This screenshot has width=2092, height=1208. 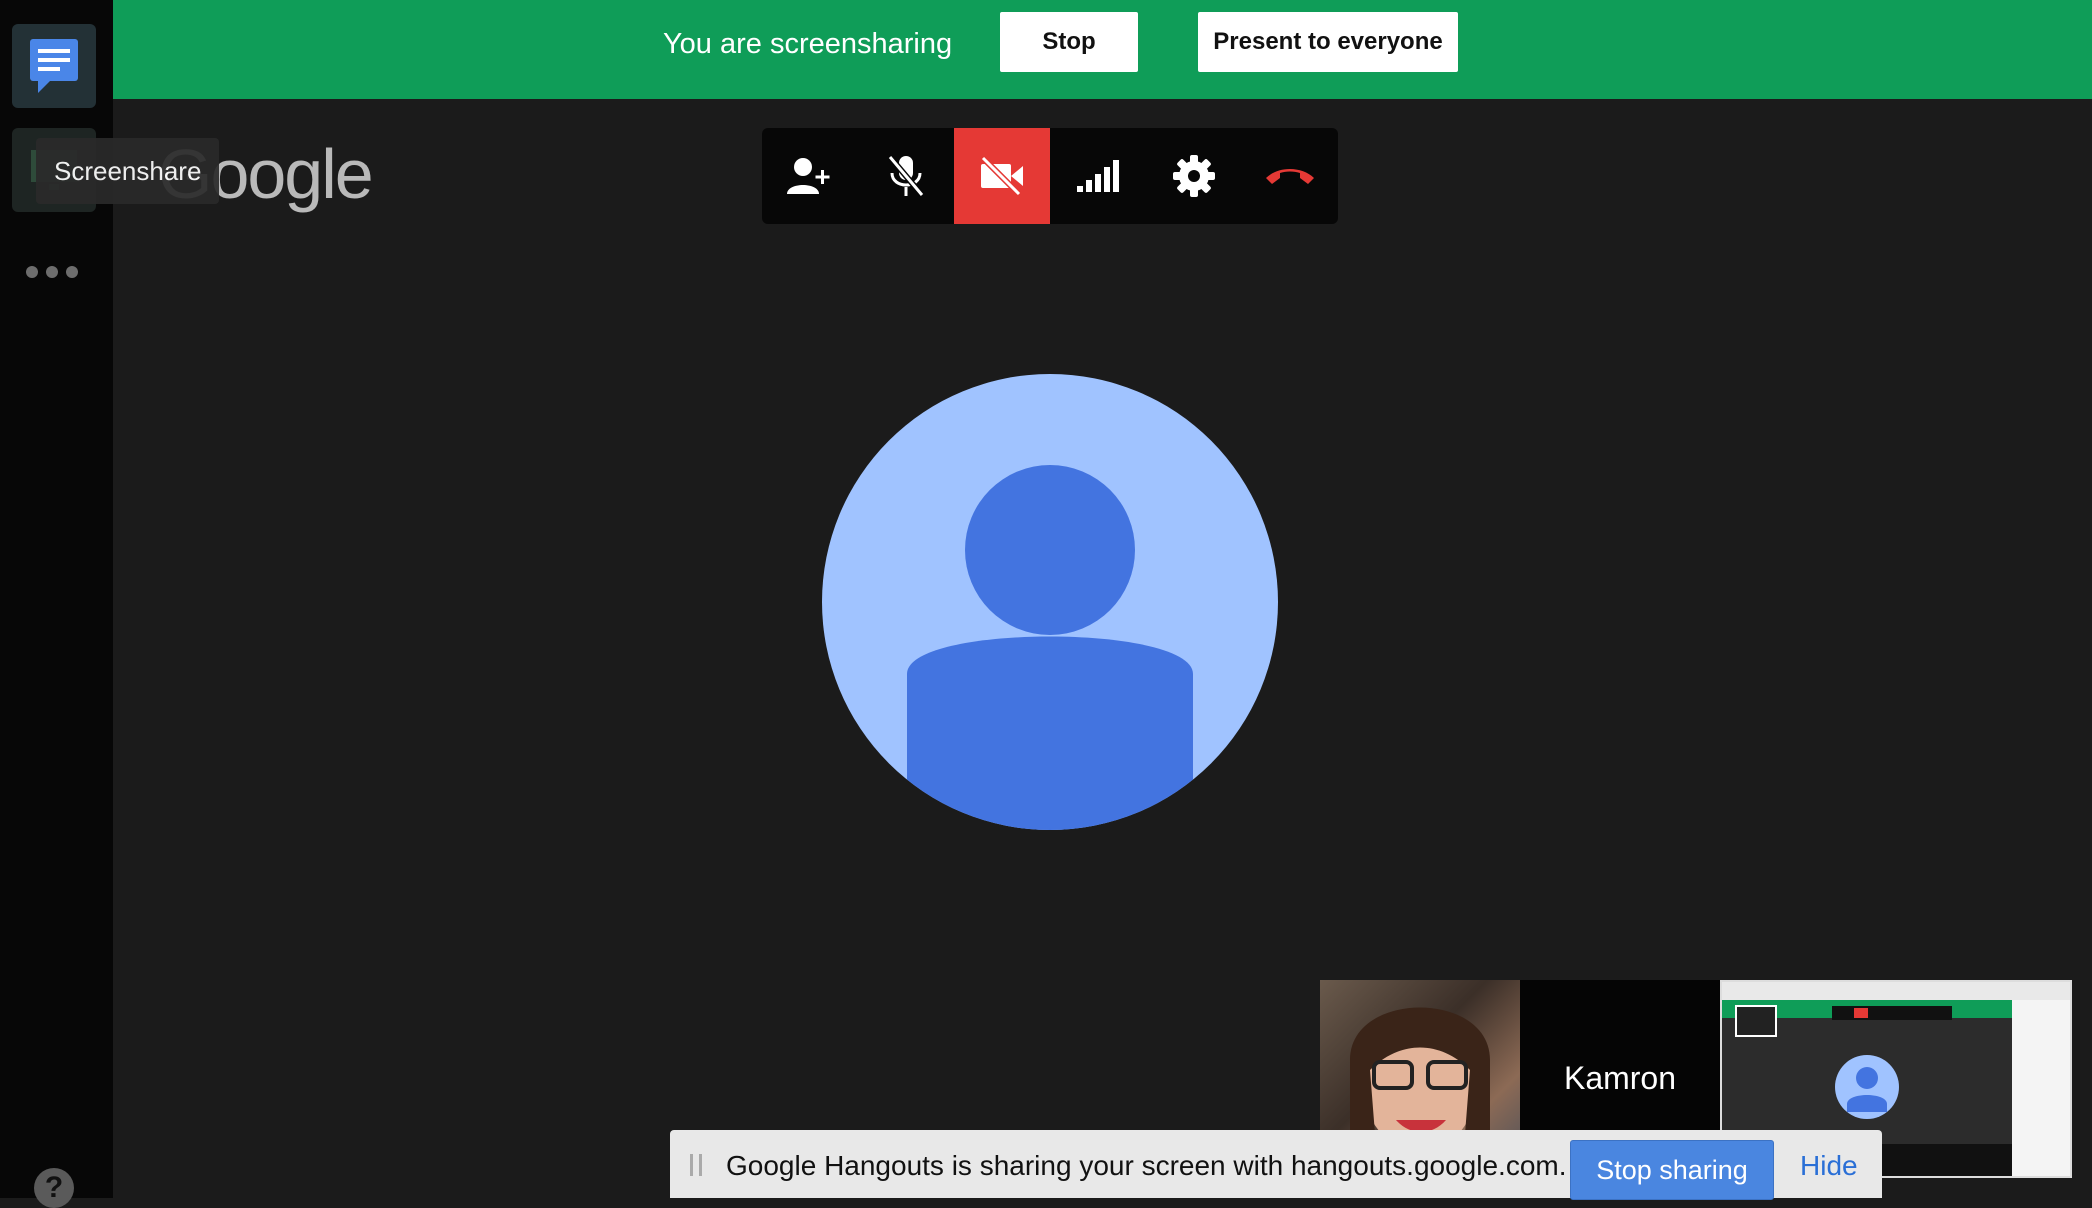 I want to click on add-person-icon, so click(x=808, y=176).